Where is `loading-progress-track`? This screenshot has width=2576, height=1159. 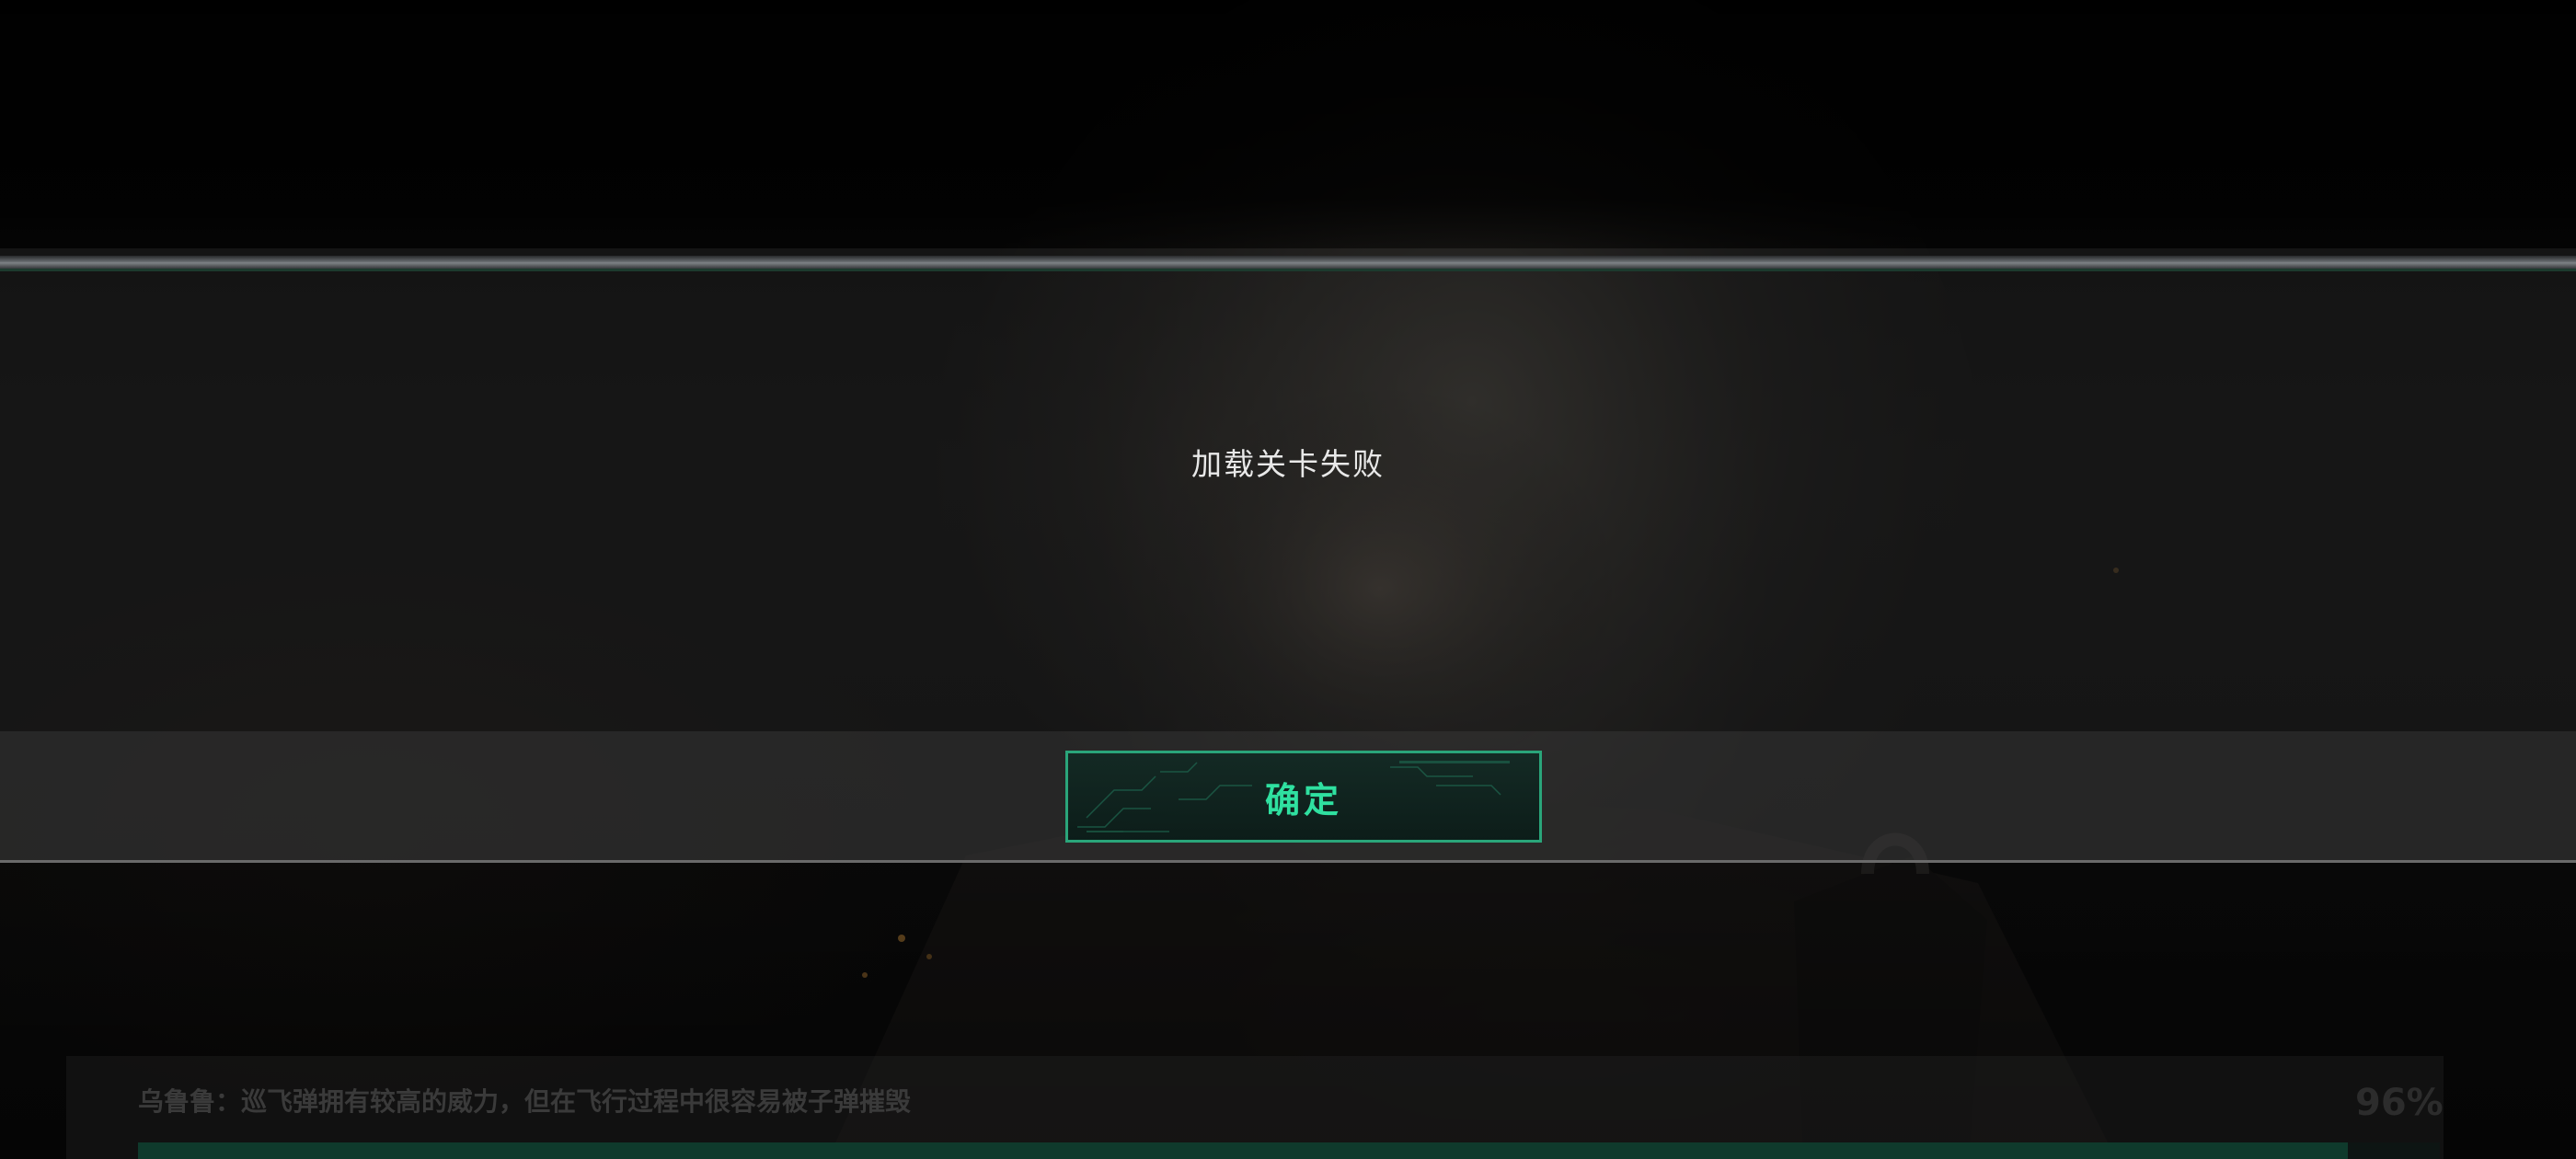 loading-progress-track is located at coordinates (1289, 1150).